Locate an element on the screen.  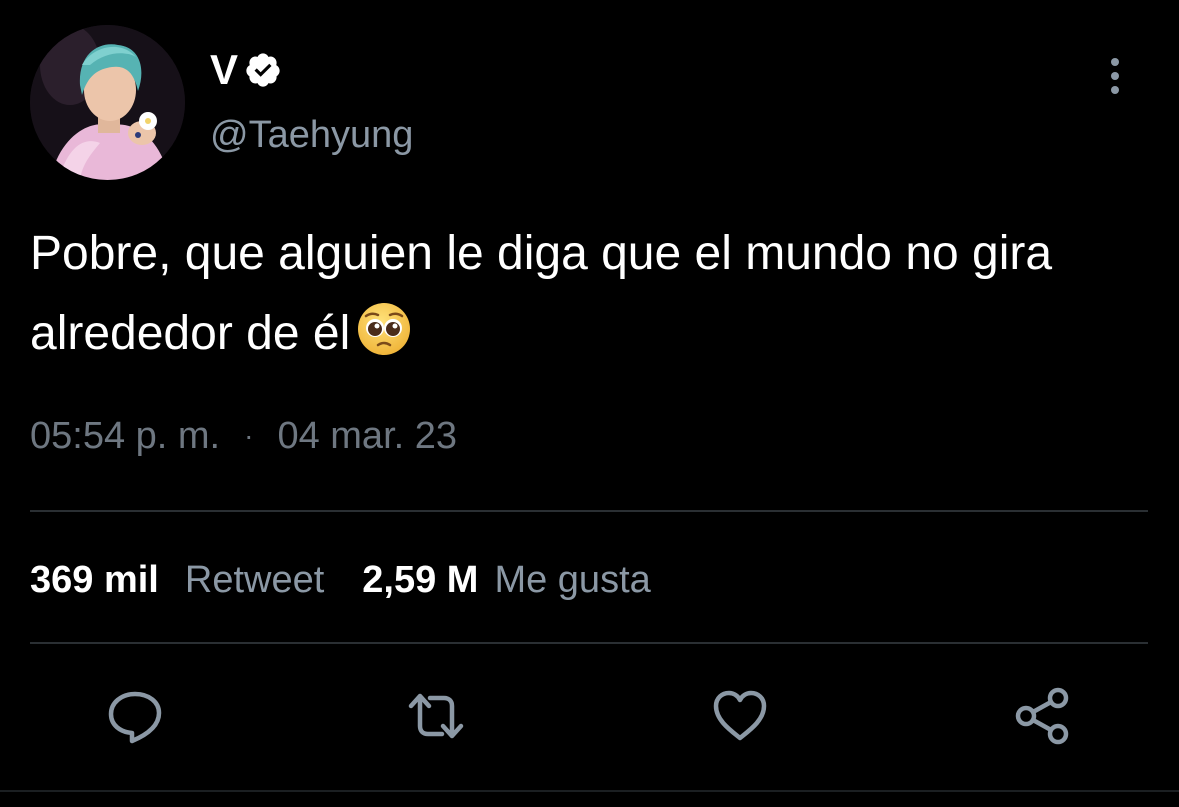
retweets-count: 369 mil is located at coordinates (94, 580).